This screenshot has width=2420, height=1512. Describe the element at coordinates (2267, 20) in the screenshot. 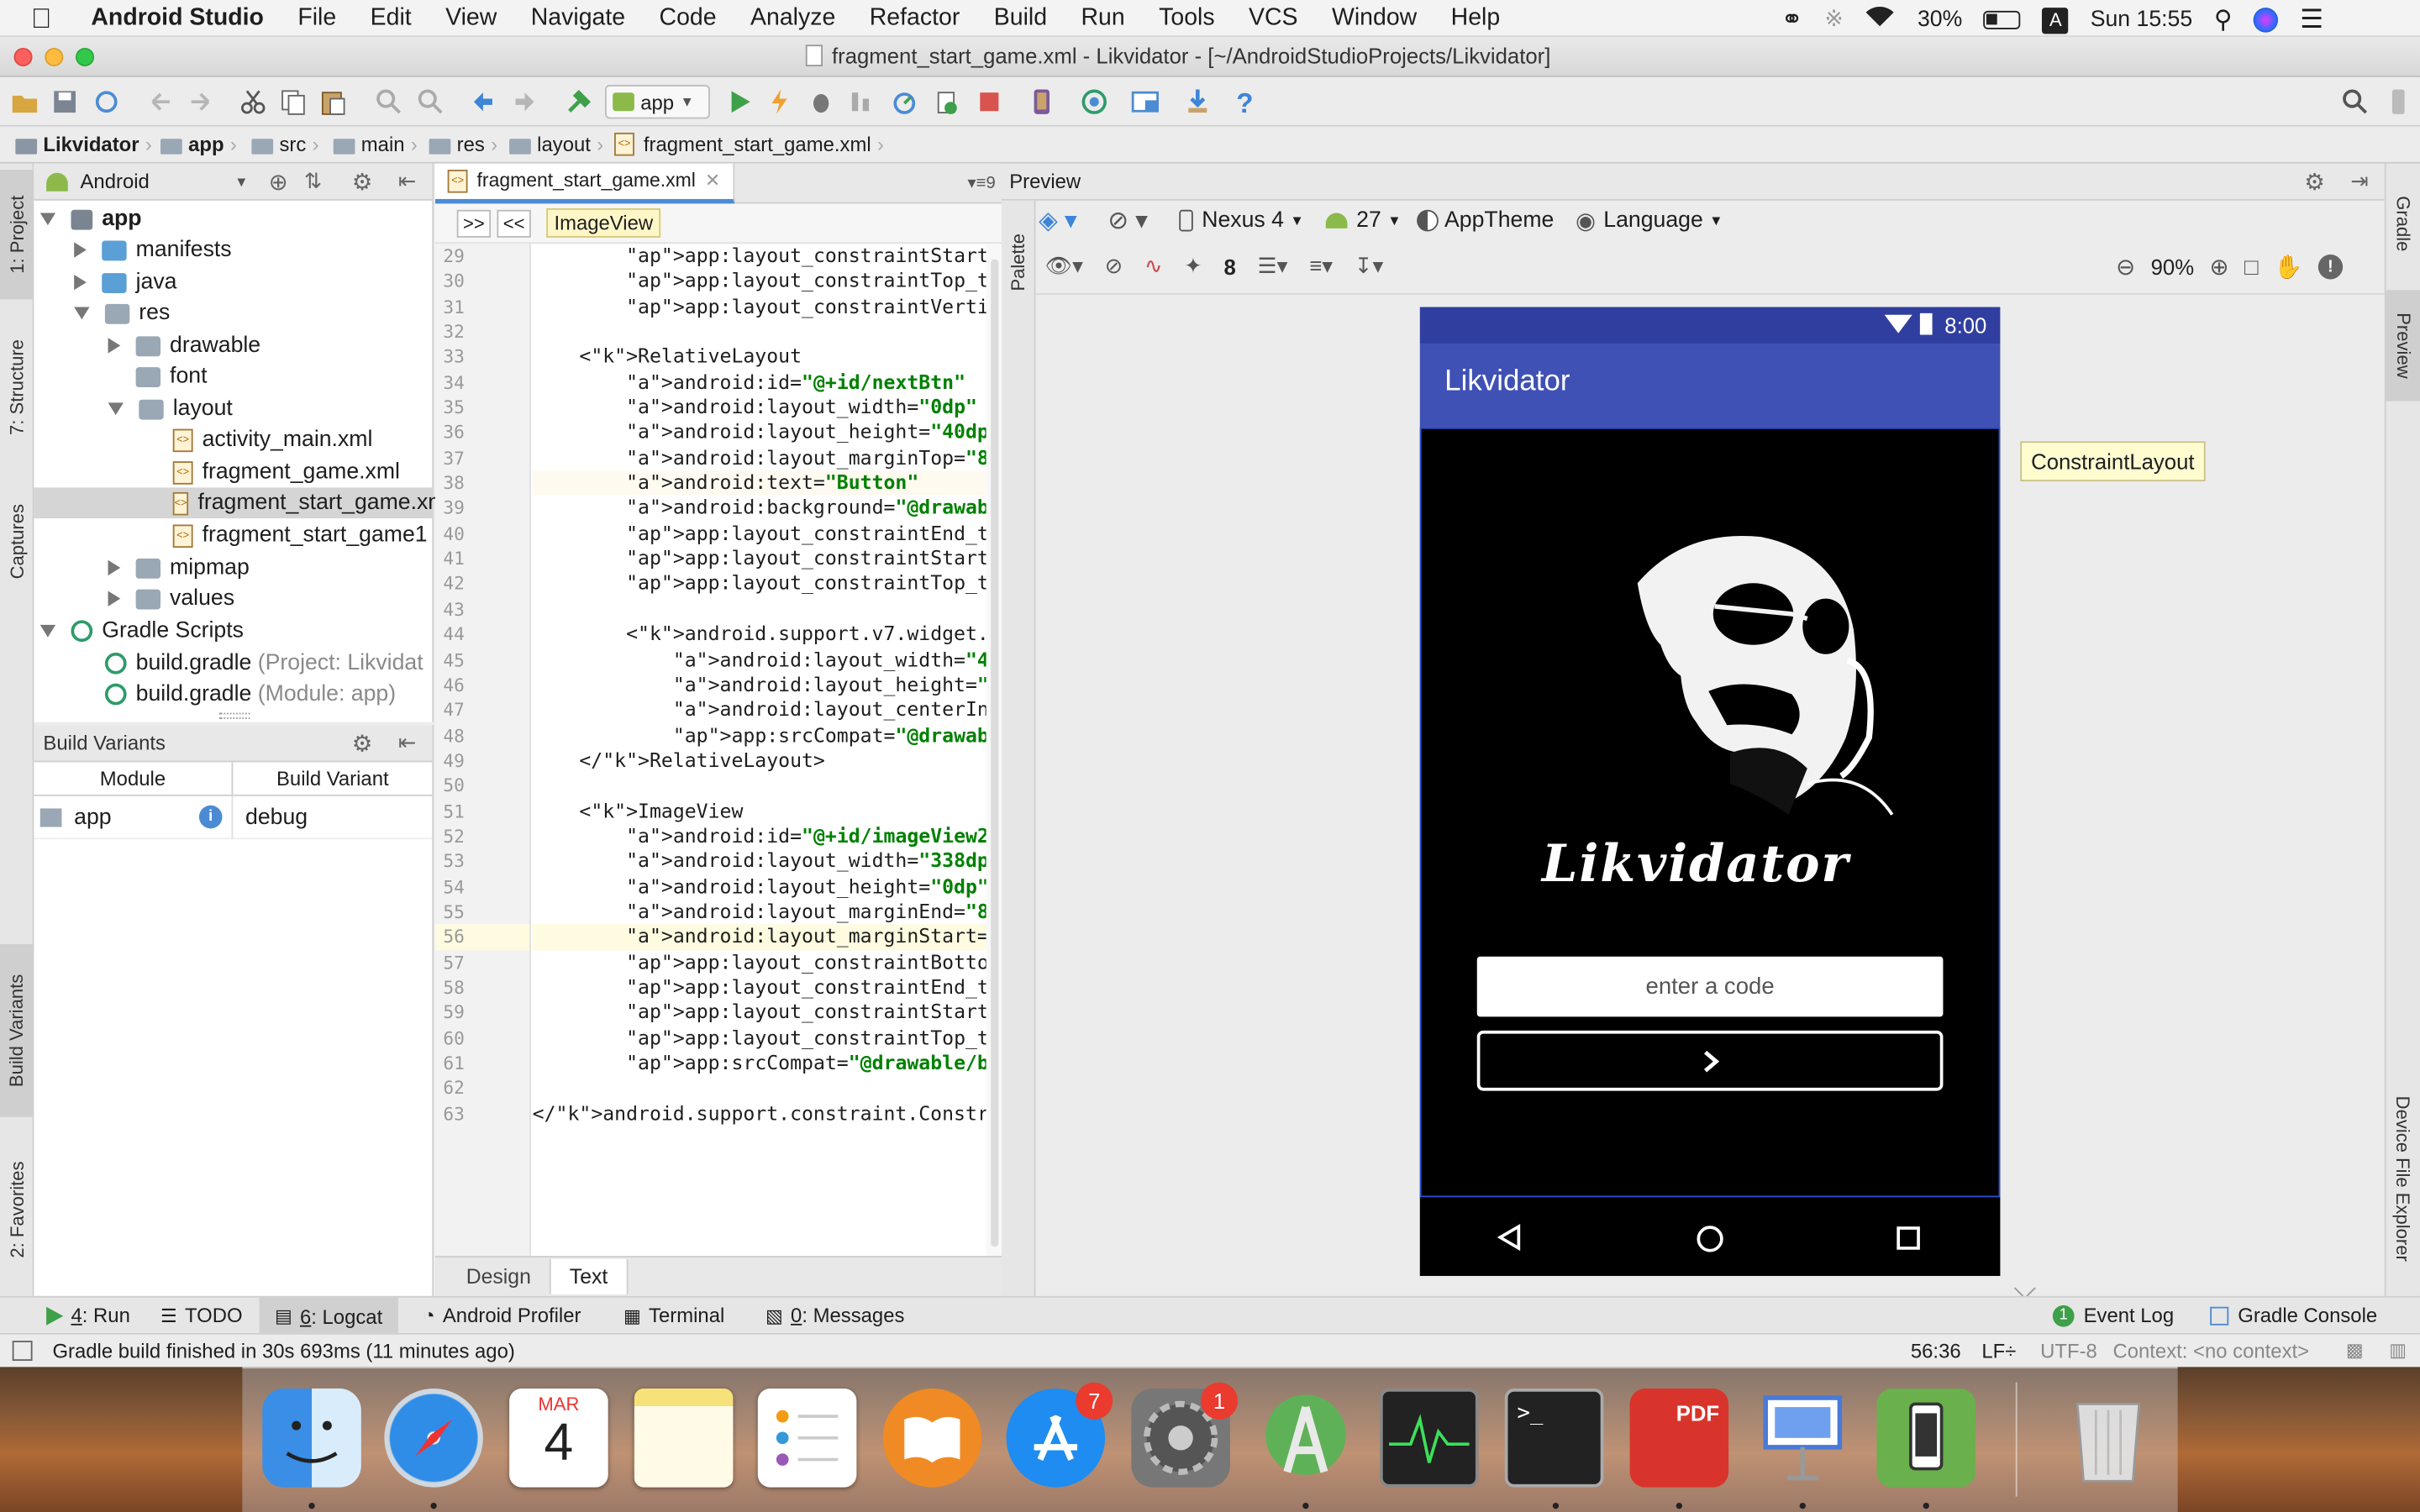

I see `siri-icon` at that location.